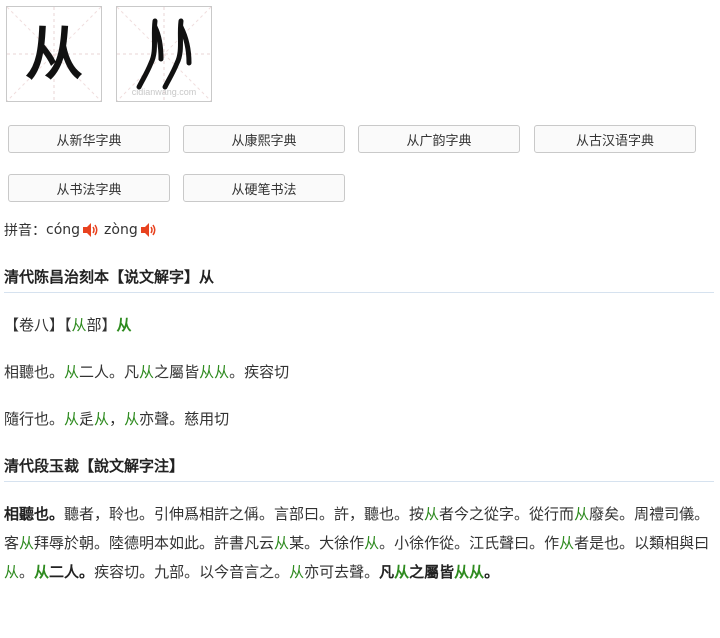 This screenshot has height=638, width=720. What do you see at coordinates (177, 372) in the screenshot?
I see `def-text: 之屬皆` at bounding box center [177, 372].